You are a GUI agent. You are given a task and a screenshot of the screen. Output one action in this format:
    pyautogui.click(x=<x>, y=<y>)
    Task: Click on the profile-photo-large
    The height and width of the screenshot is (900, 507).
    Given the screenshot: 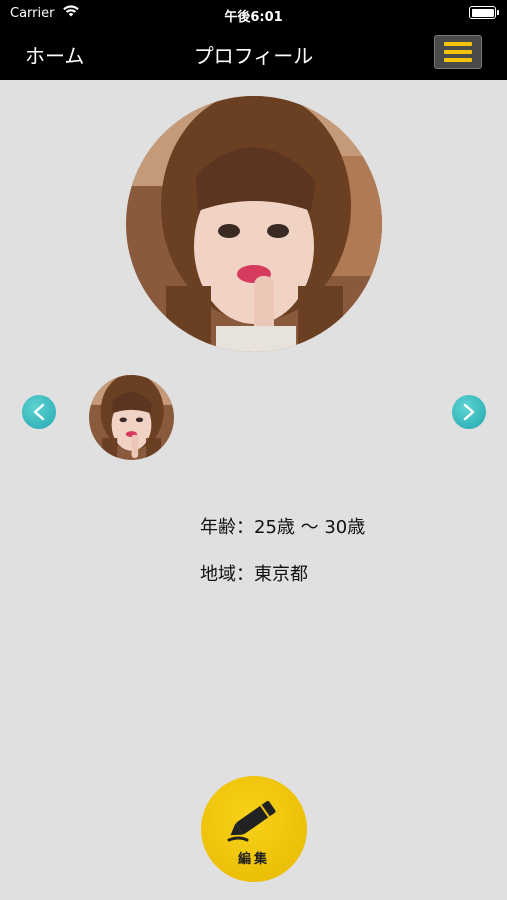 What is the action you would take?
    pyautogui.click(x=254, y=224)
    